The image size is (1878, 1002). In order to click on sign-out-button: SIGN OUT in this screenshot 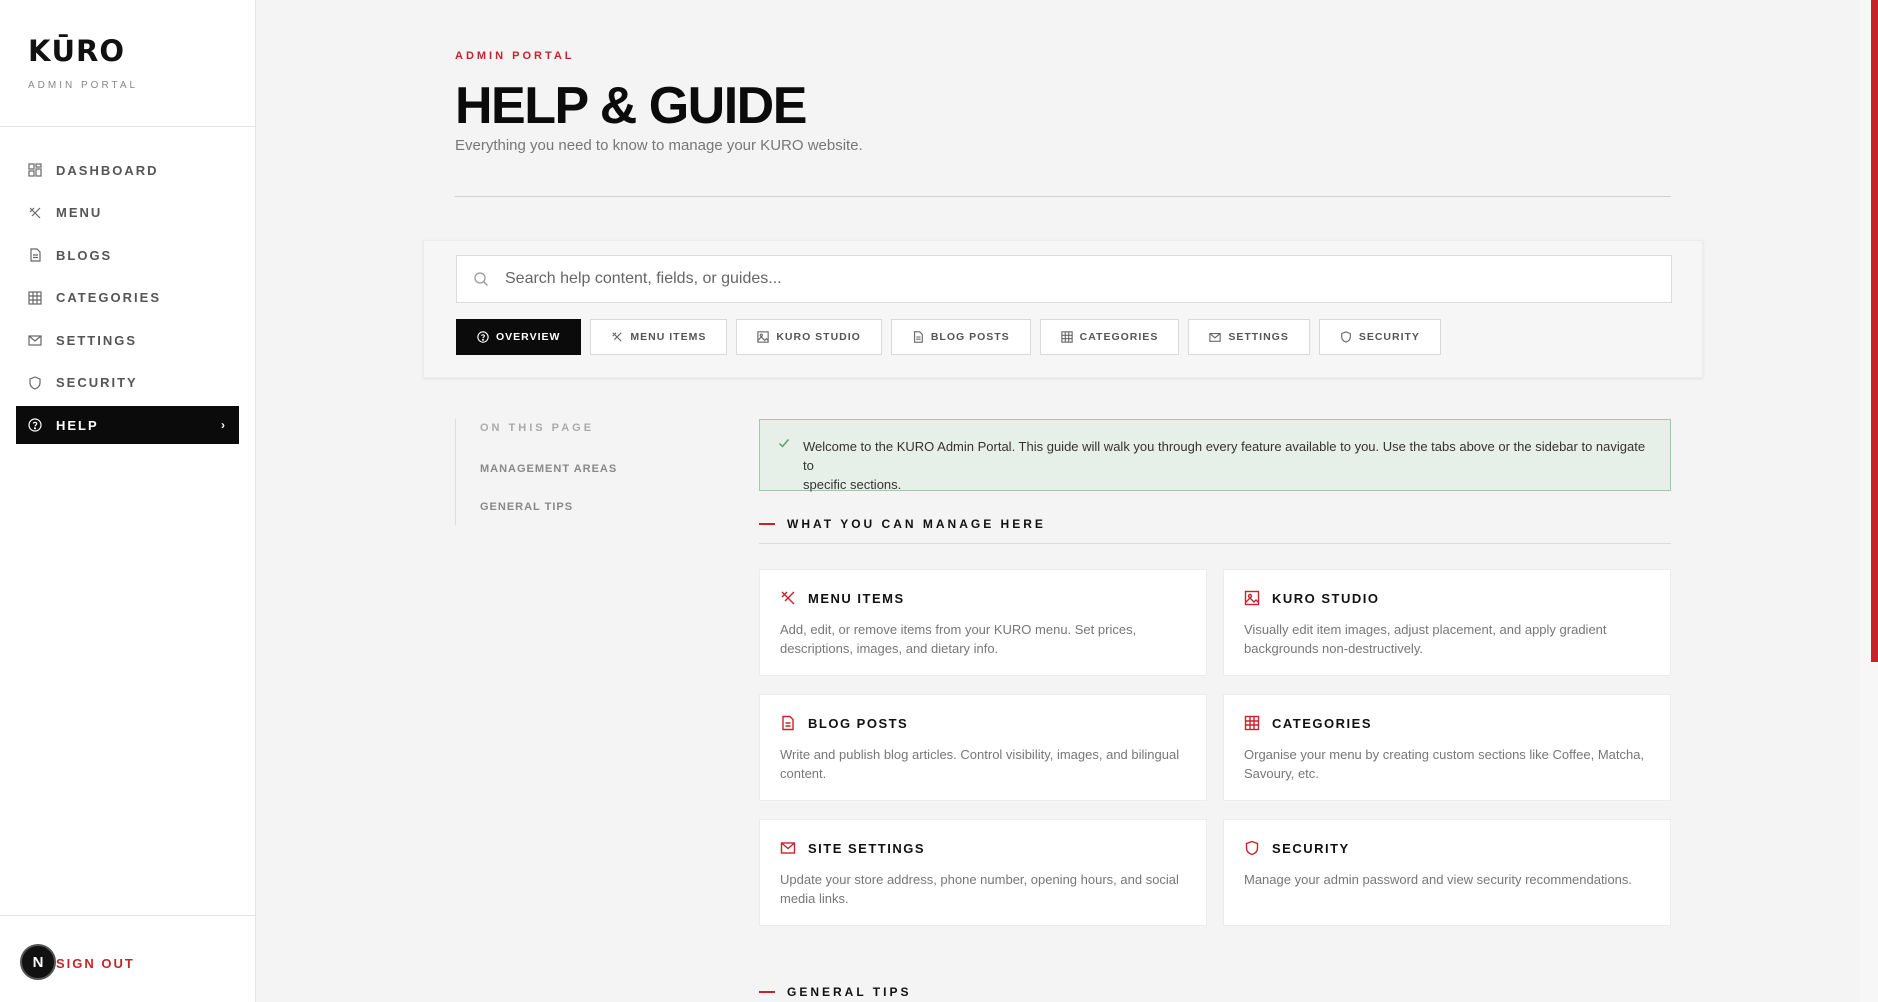, I will do `click(95, 963)`.